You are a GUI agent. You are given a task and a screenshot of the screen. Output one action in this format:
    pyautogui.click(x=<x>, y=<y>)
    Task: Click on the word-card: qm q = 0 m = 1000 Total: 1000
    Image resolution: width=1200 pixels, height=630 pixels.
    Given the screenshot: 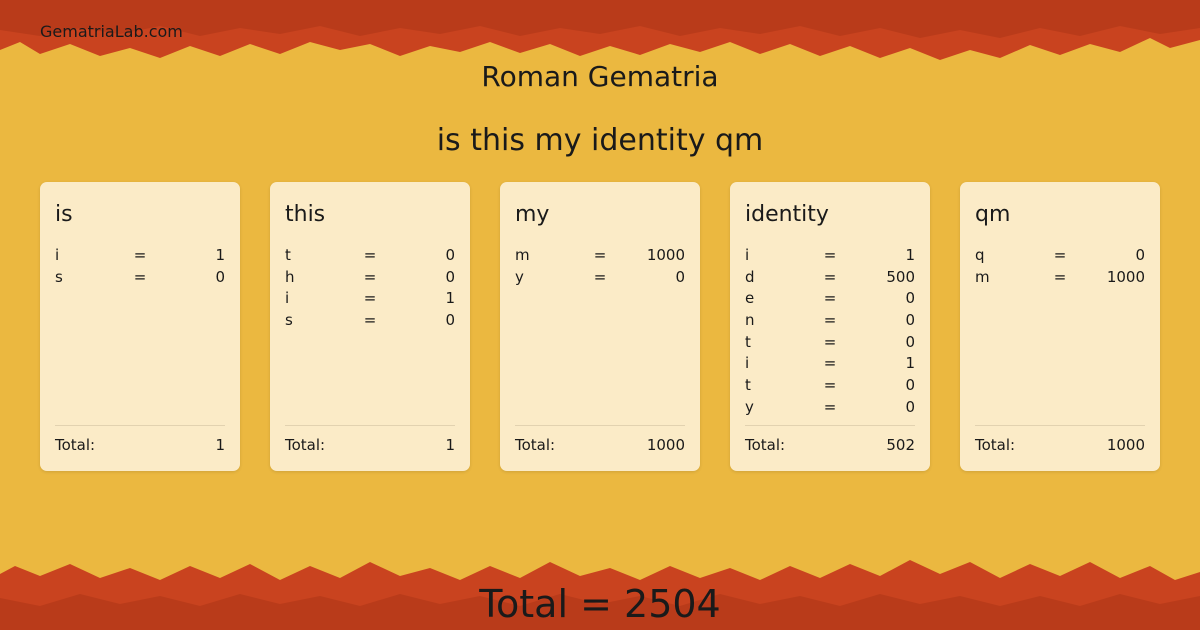 What is the action you would take?
    pyautogui.click(x=1060, y=326)
    